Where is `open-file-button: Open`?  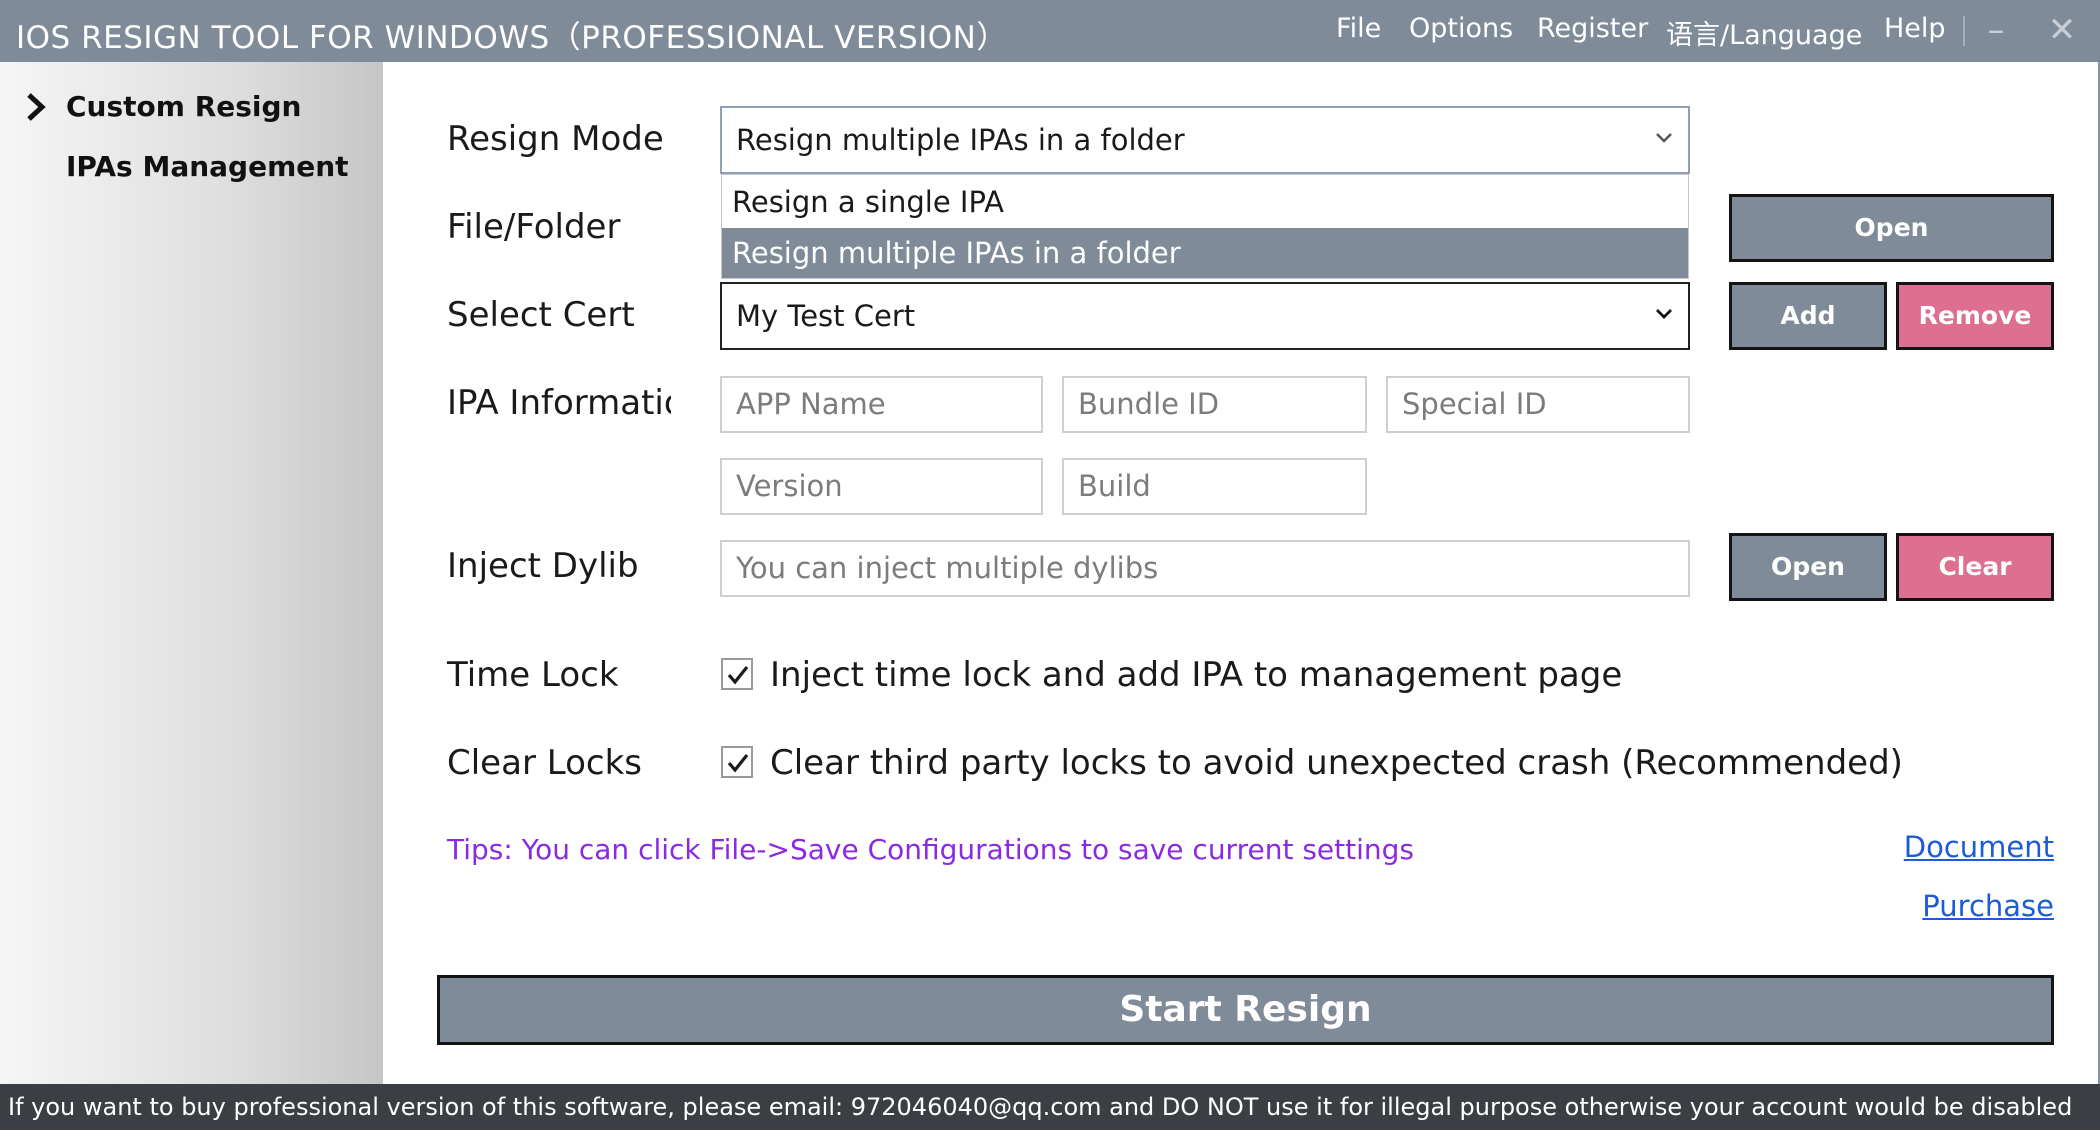 open-file-button: Open is located at coordinates (1891, 228).